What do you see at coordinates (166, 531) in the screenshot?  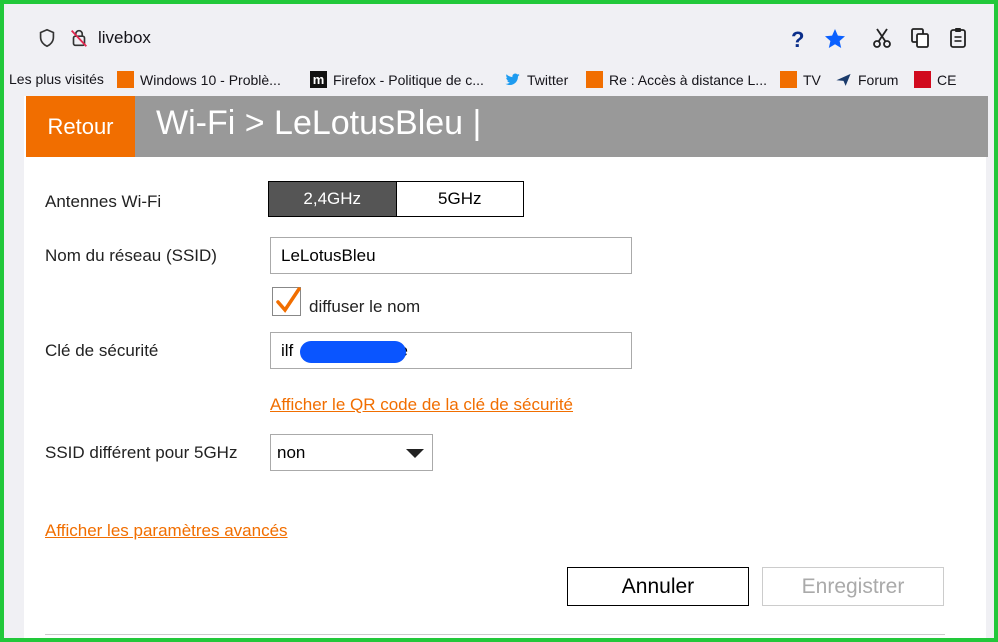 I see `advanced-settings-link: Afficher les paramètres avancés` at bounding box center [166, 531].